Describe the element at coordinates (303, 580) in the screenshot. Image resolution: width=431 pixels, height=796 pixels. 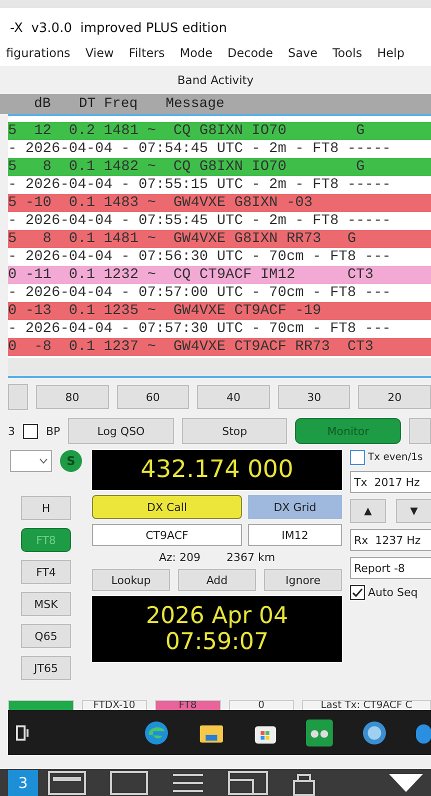
I see `lookup-button: Ignore` at that location.